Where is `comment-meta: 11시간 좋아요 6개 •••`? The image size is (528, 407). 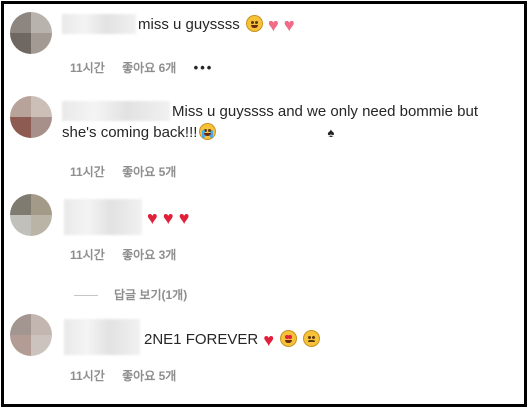 comment-meta: 11시간 좋아요 6개 ••• is located at coordinates (142, 68).